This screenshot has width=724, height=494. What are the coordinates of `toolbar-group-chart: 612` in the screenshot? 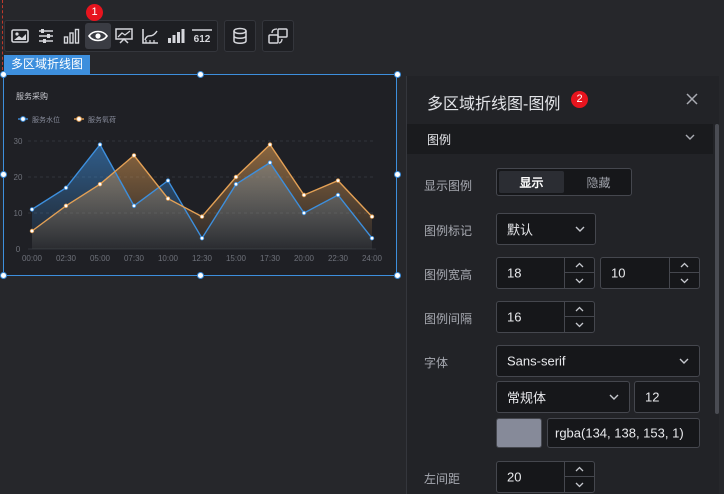 It's located at (111, 36).